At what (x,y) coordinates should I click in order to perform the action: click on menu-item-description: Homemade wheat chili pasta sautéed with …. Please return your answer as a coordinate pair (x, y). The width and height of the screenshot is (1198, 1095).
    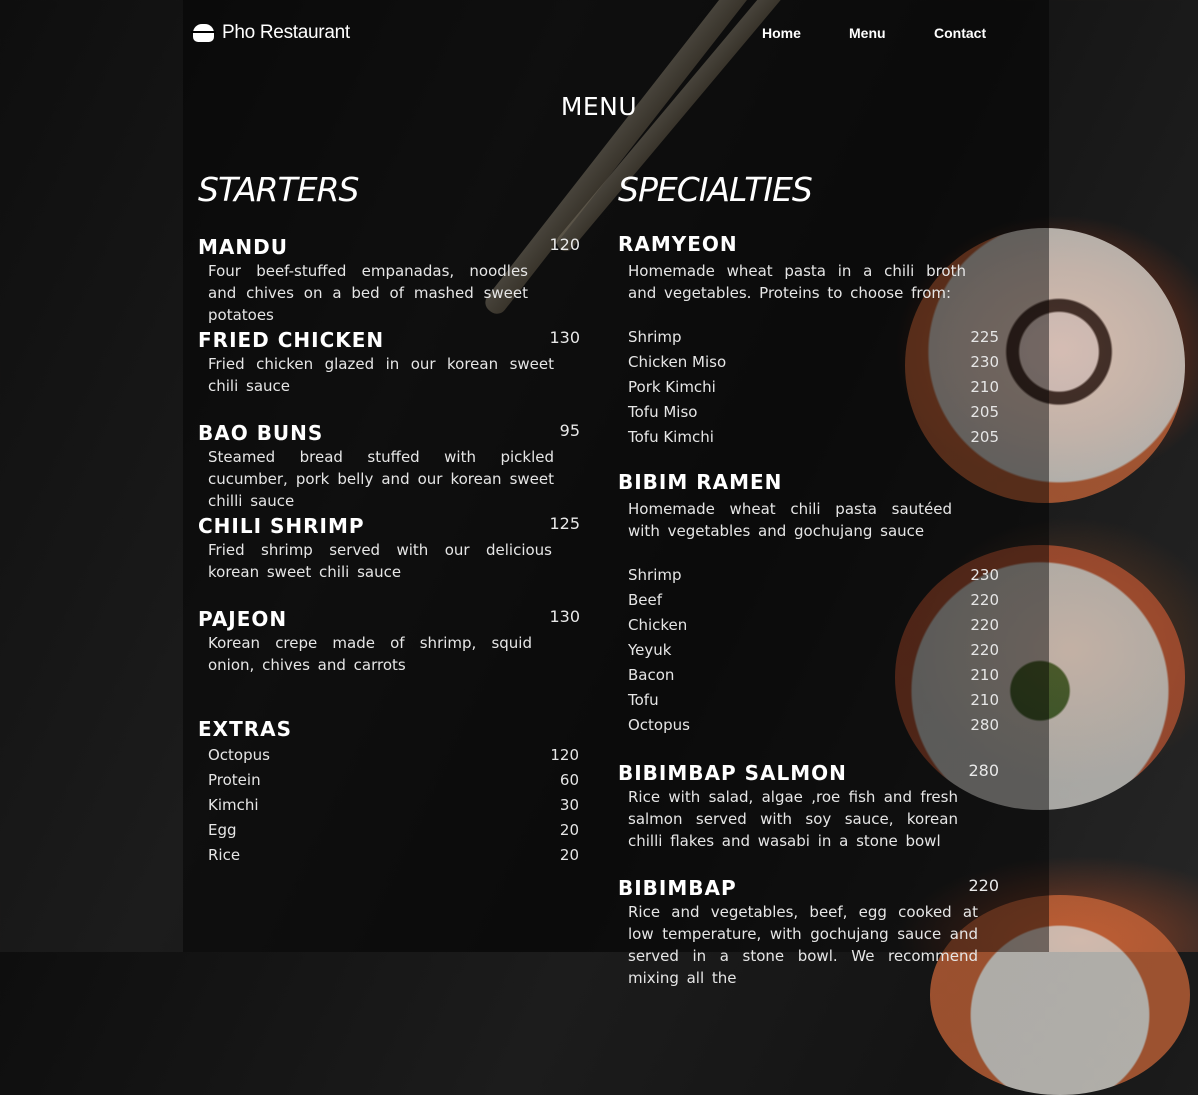
    Looking at the image, I should click on (790, 520).